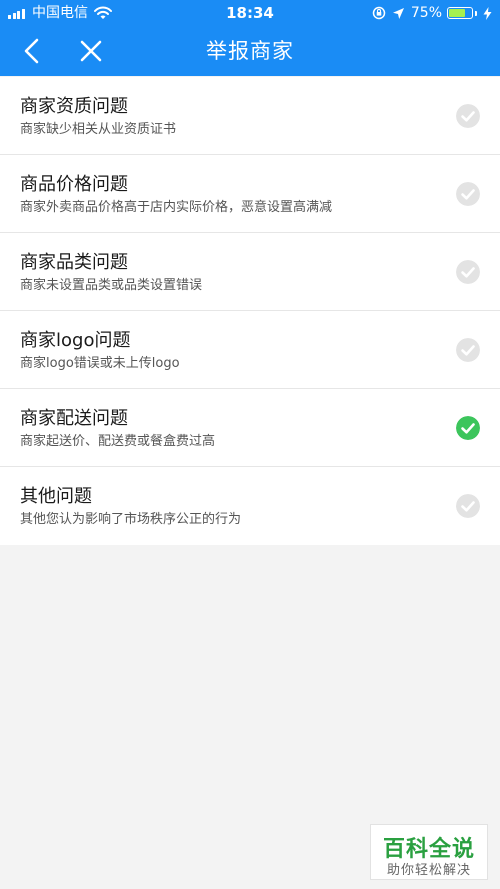 The height and width of the screenshot is (889, 500). What do you see at coordinates (100, 363) in the screenshot?
I see `option-description: 商家logo错误或未上传logo` at bounding box center [100, 363].